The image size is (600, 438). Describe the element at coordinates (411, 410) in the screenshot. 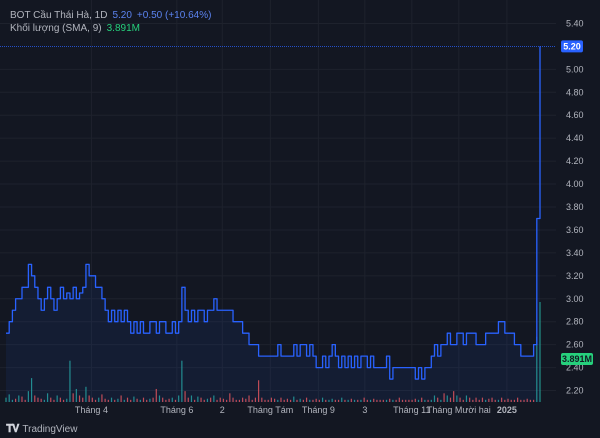

I see `x-tick-label: Tháng 11` at that location.